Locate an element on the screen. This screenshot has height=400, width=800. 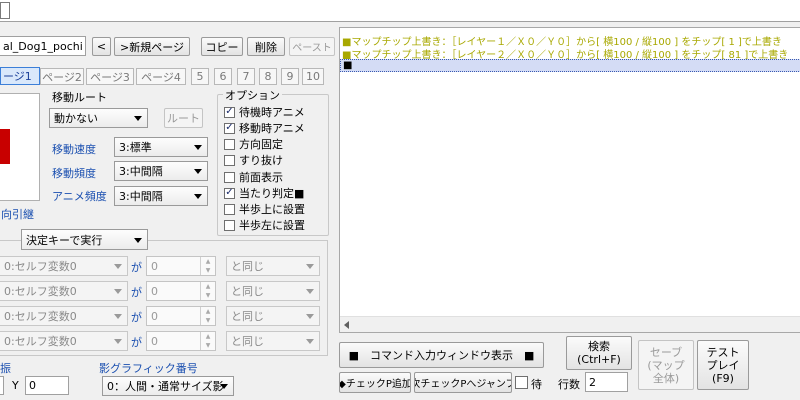
option-front-display: 前面表示 is located at coordinates (274, 177).